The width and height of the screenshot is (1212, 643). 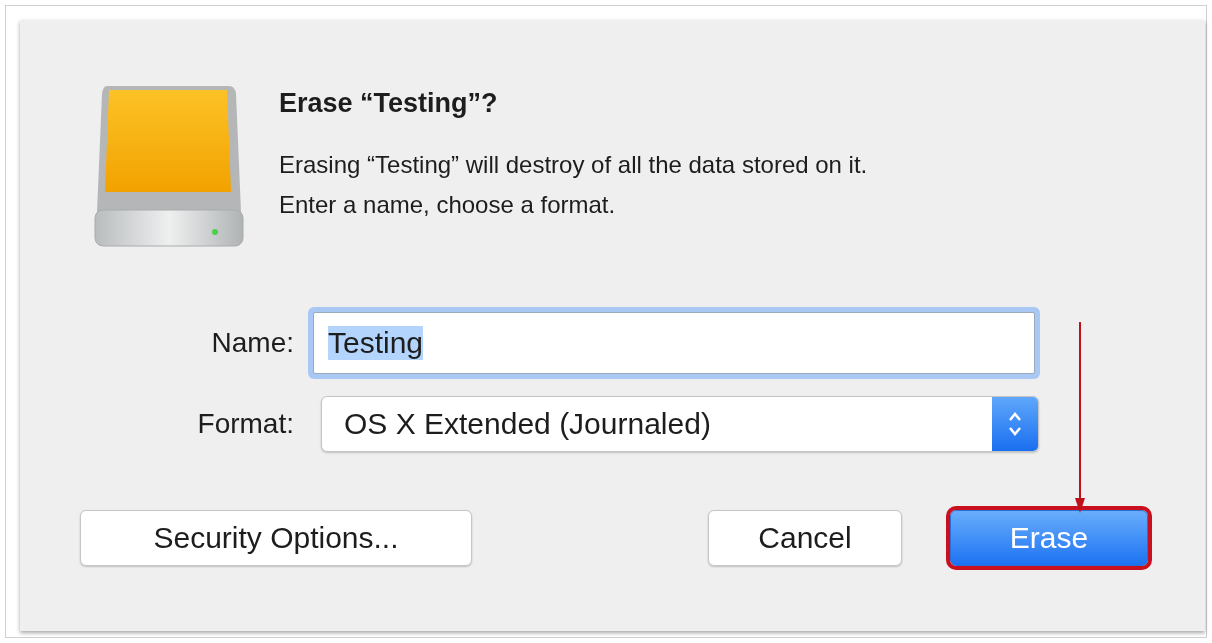 I want to click on dialog-title: Erase “Testing”?, so click(x=389, y=103).